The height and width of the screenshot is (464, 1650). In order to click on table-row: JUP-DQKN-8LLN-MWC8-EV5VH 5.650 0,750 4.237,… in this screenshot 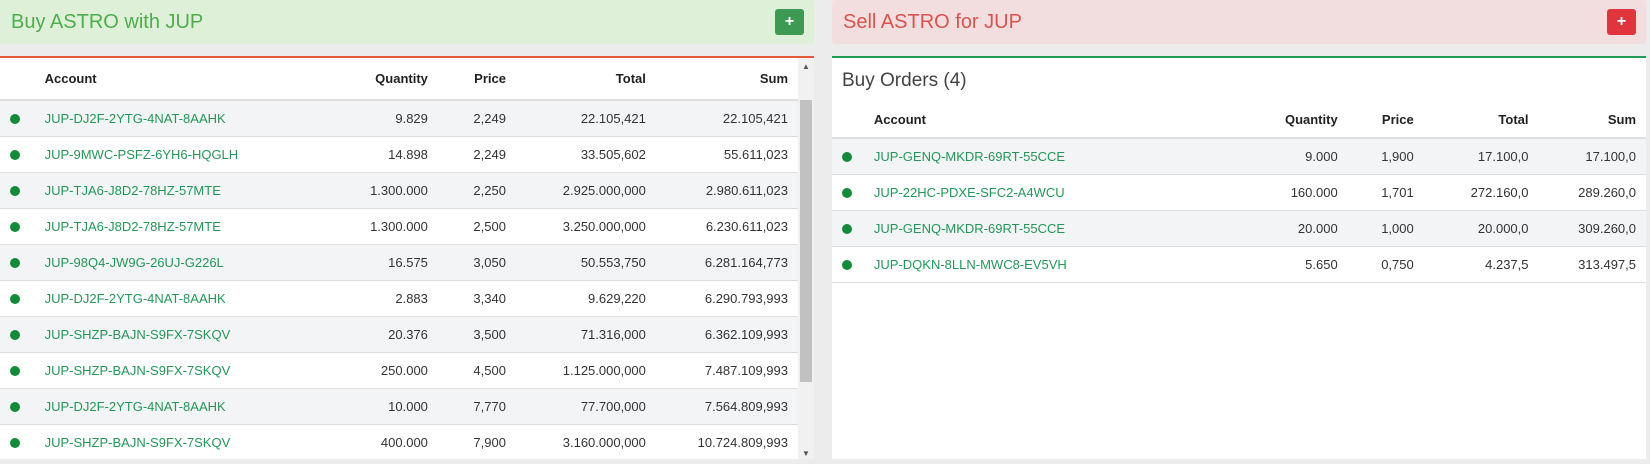, I will do `click(1239, 264)`.